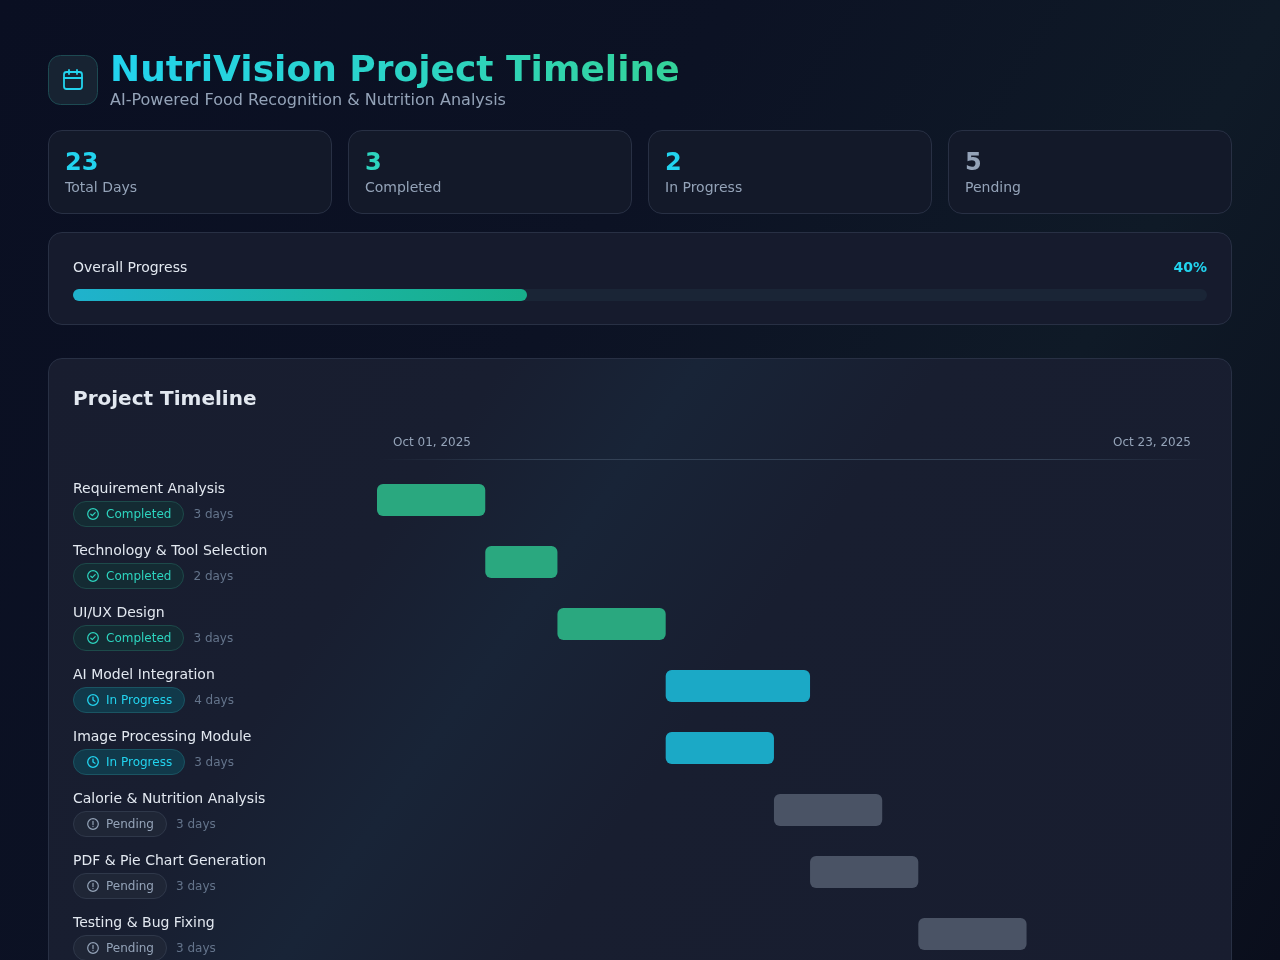 The height and width of the screenshot is (960, 1280). What do you see at coordinates (1152, 442) in the screenshot?
I see `date-label: Oct 23, 2025` at bounding box center [1152, 442].